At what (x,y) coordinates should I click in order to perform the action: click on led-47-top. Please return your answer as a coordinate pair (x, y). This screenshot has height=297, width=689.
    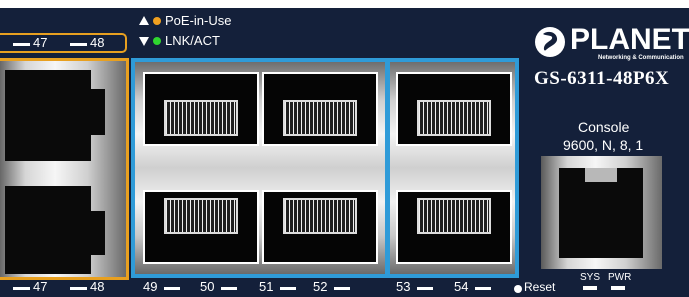
    Looking at the image, I should click on (21, 44).